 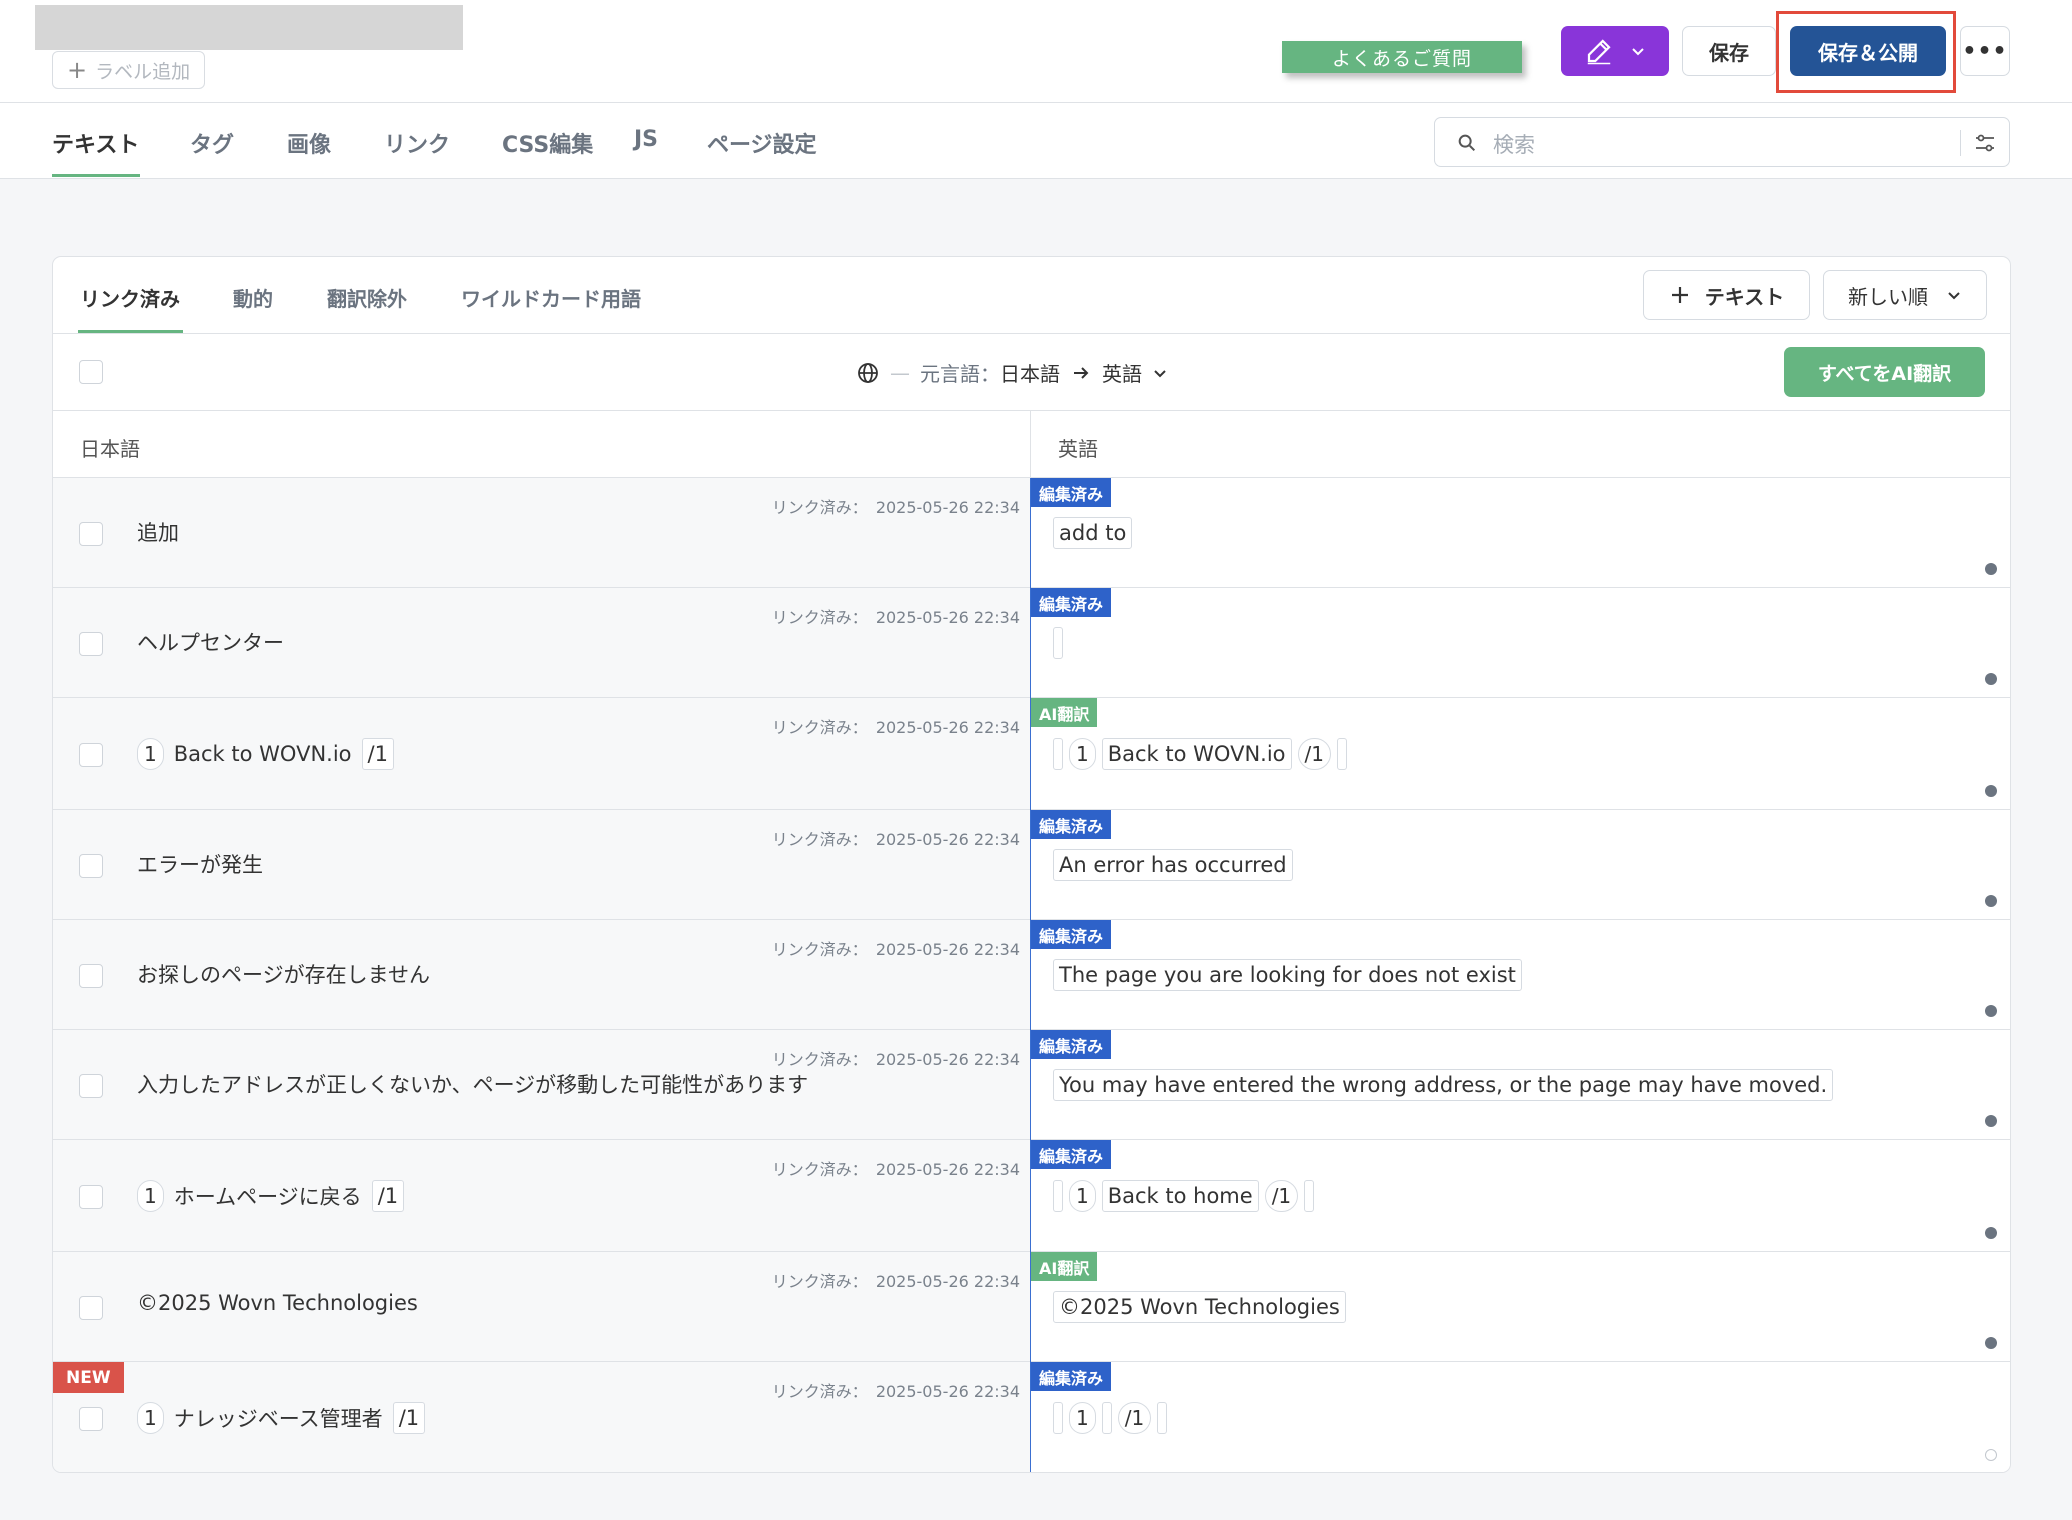 I want to click on ai-translate-all-button: すべてをAI翻訳, so click(x=1884, y=372).